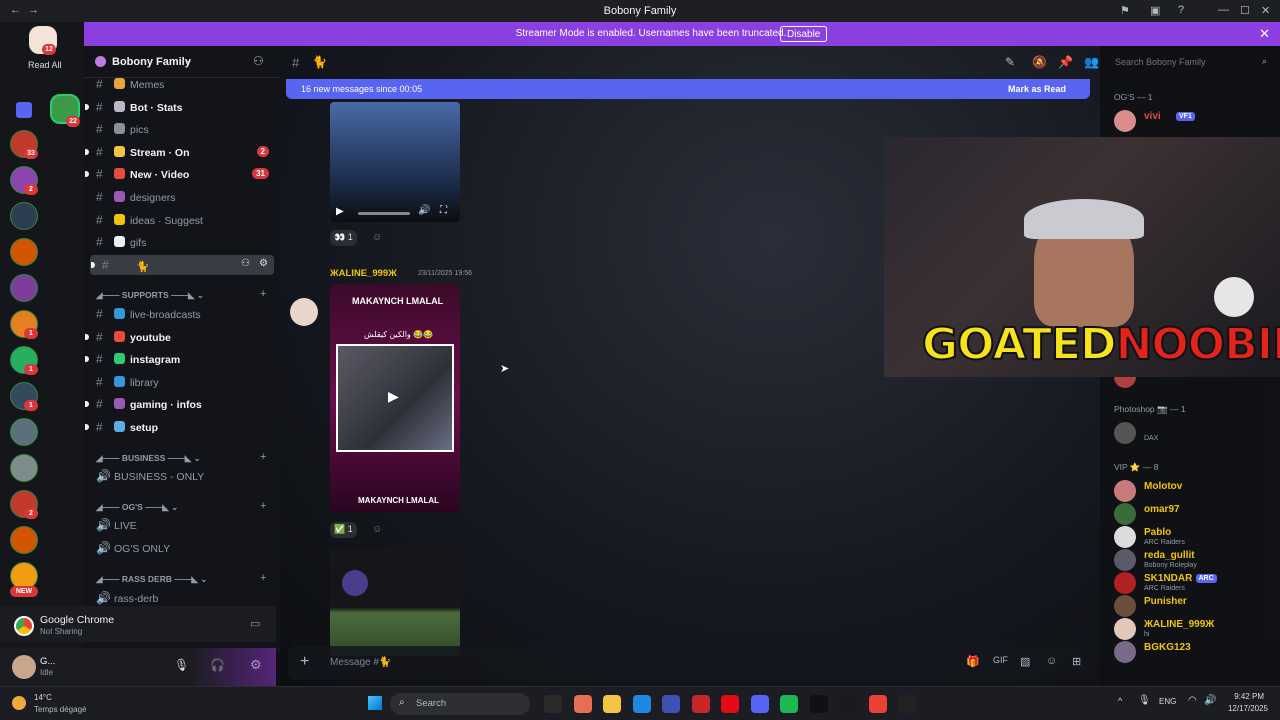 The height and width of the screenshot is (720, 1280). I want to click on fullscreen-icon: ⛶, so click(443, 210).